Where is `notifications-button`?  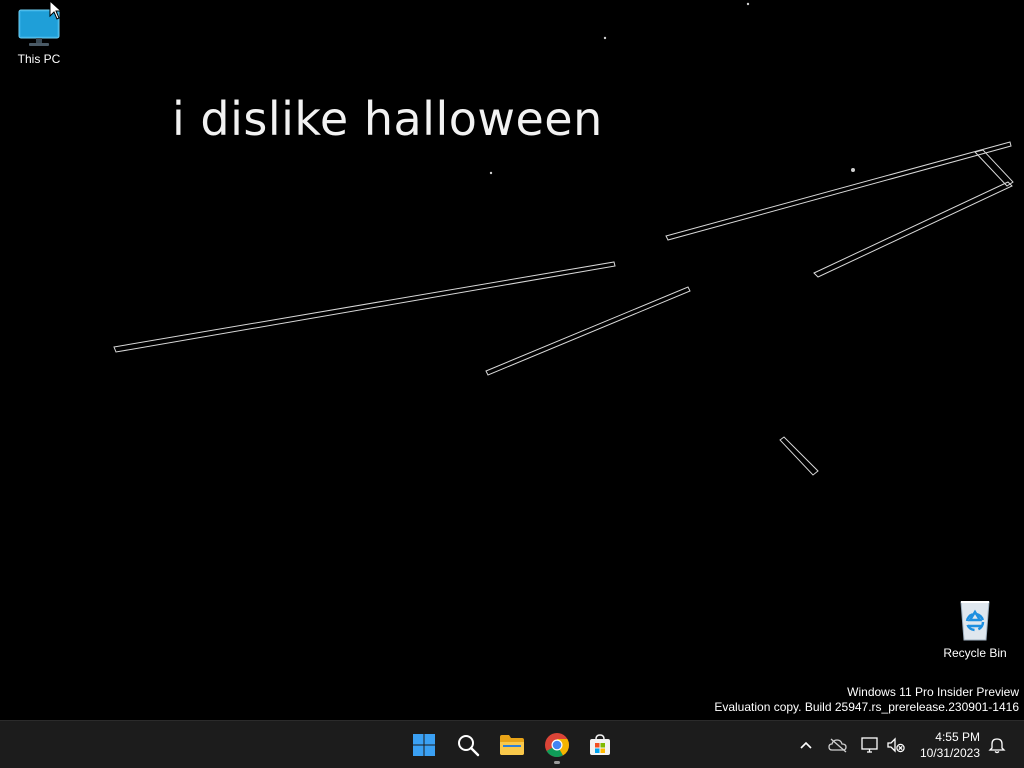
notifications-button is located at coordinates (997, 745).